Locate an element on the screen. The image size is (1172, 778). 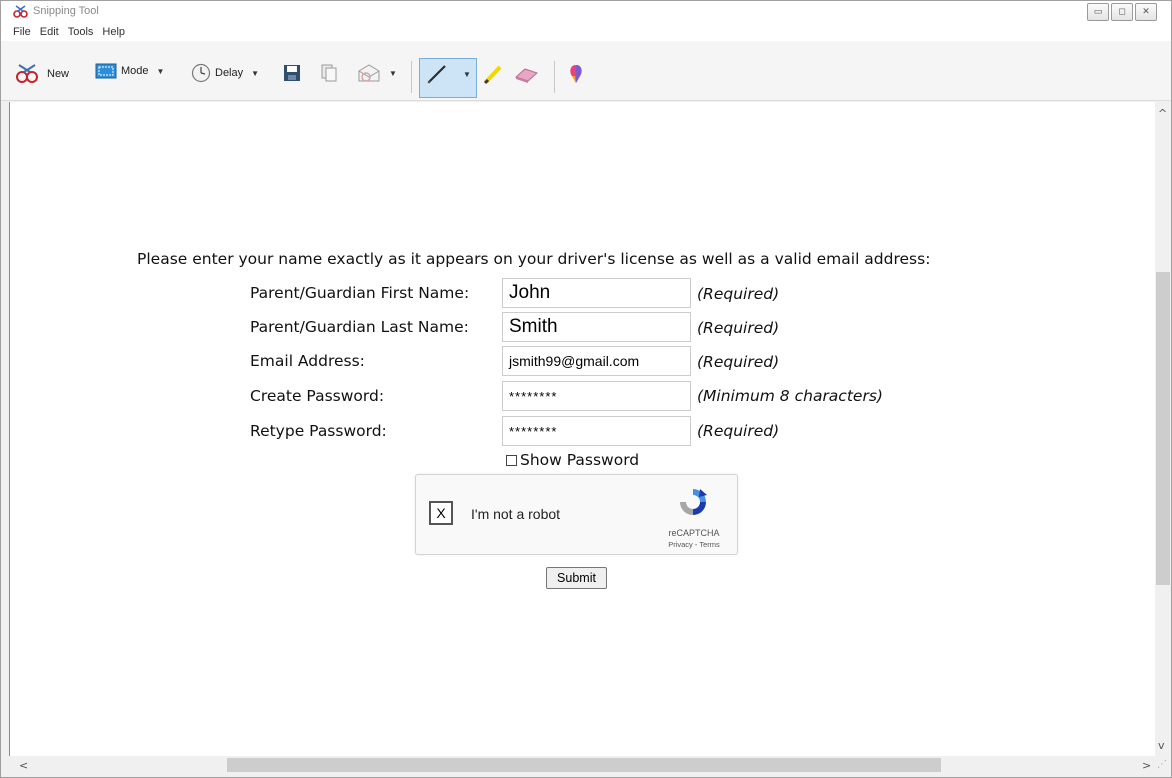
last-name-input: Smith is located at coordinates (596, 327).